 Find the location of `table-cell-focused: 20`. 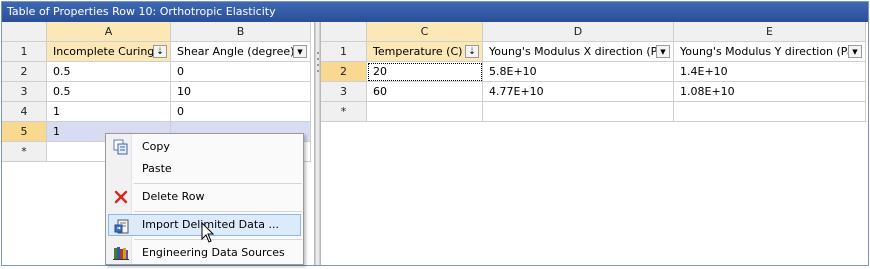

table-cell-focused: 20 is located at coordinates (425, 72).